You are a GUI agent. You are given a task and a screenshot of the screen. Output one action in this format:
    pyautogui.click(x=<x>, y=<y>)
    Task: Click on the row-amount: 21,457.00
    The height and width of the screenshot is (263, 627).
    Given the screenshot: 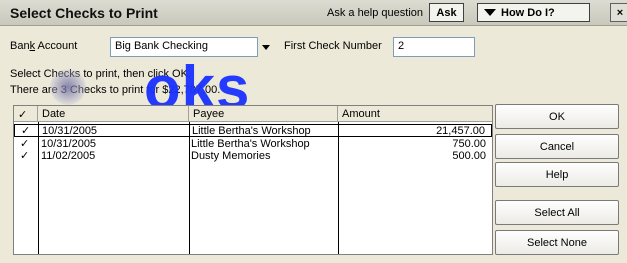 What is the action you would take?
    pyautogui.click(x=460, y=131)
    